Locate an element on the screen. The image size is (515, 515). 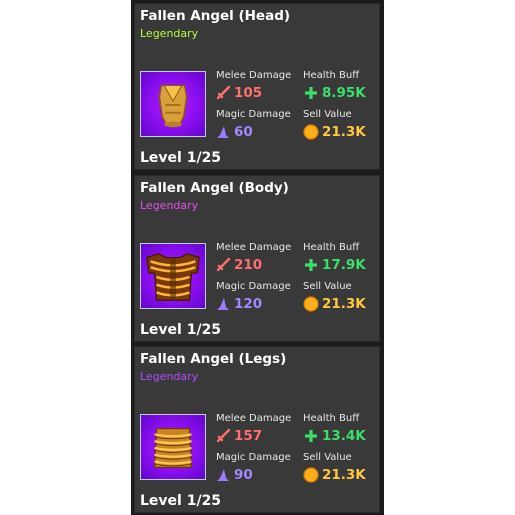
item-title: Fallen Angel (Head) is located at coordinates (215, 16).